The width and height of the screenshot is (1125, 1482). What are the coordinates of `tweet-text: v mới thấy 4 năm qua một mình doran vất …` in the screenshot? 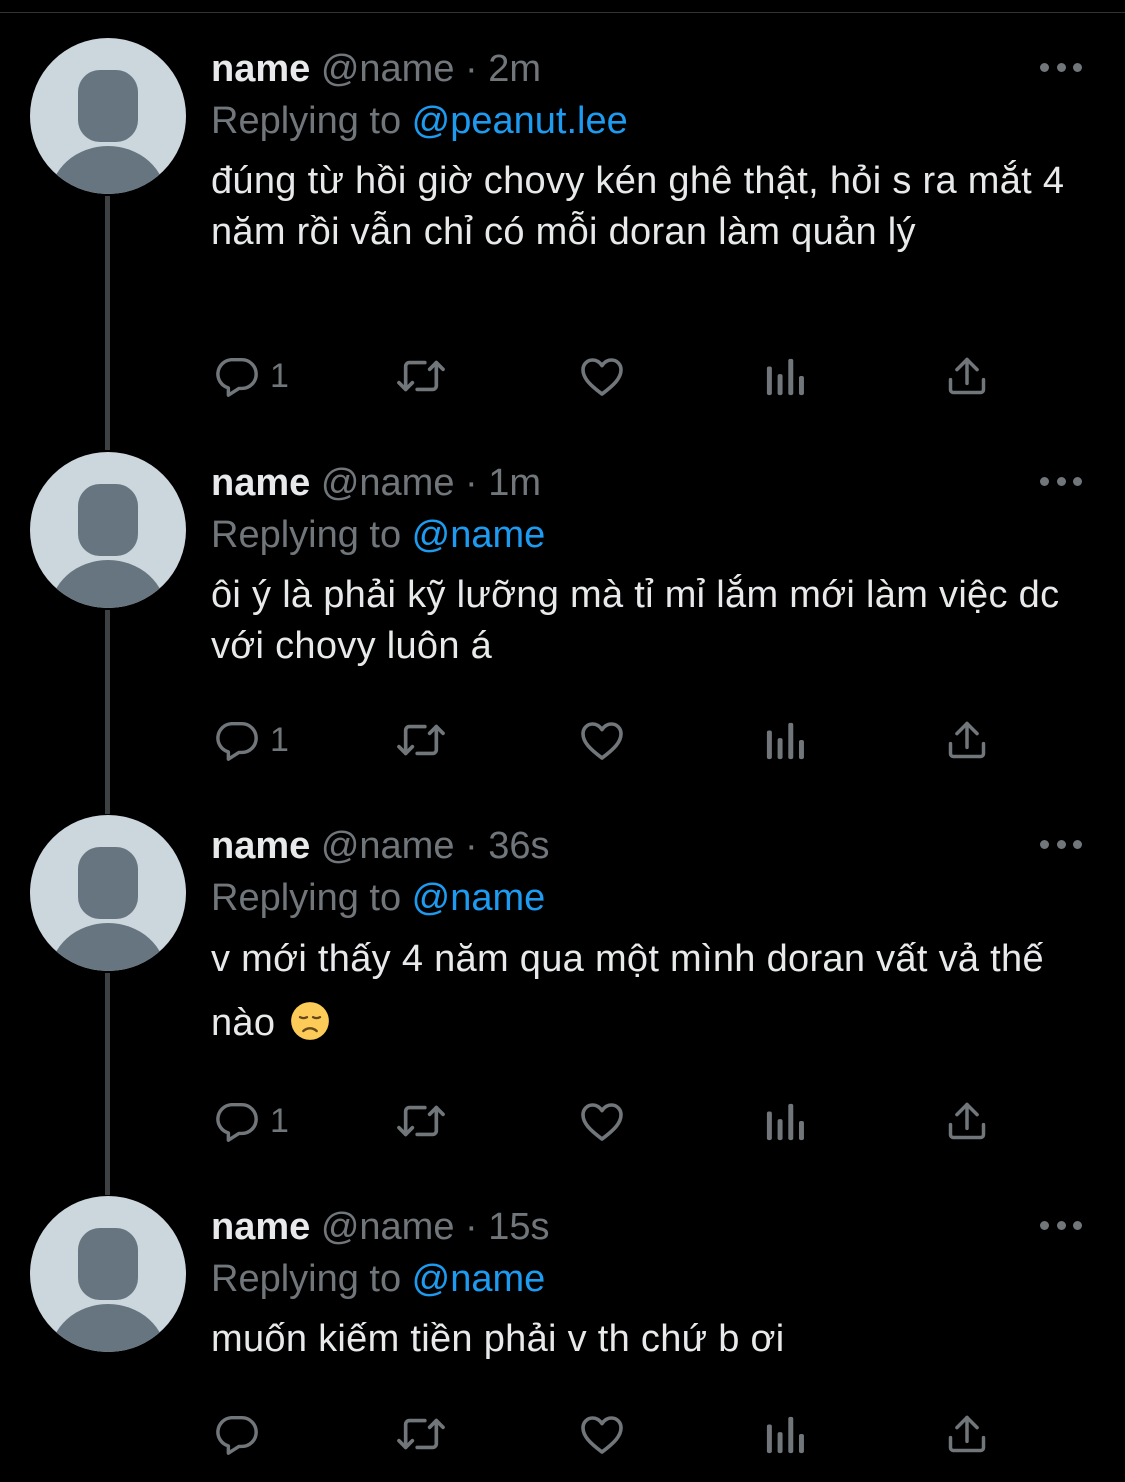 It's located at (627, 991).